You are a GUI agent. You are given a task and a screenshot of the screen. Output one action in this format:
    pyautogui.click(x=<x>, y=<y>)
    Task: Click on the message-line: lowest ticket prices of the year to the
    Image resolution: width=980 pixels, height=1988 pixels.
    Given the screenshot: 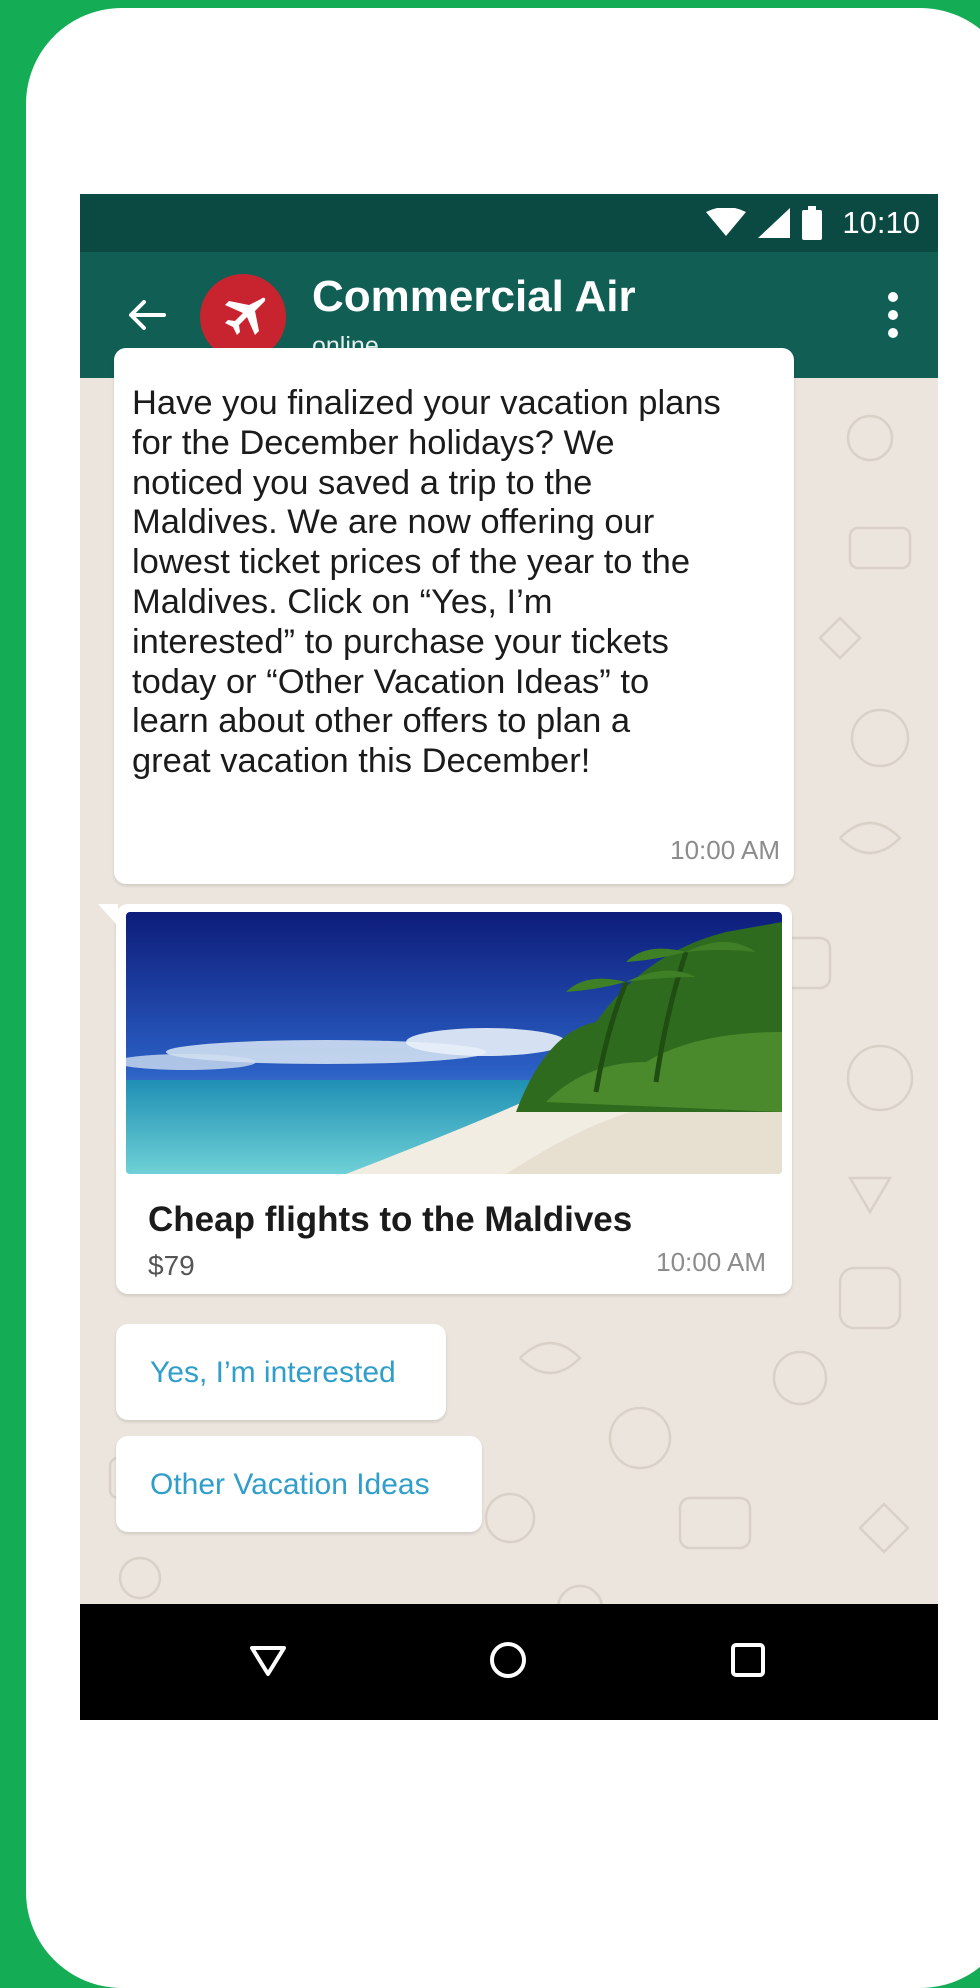 What is the action you would take?
    pyautogui.click(x=411, y=562)
    